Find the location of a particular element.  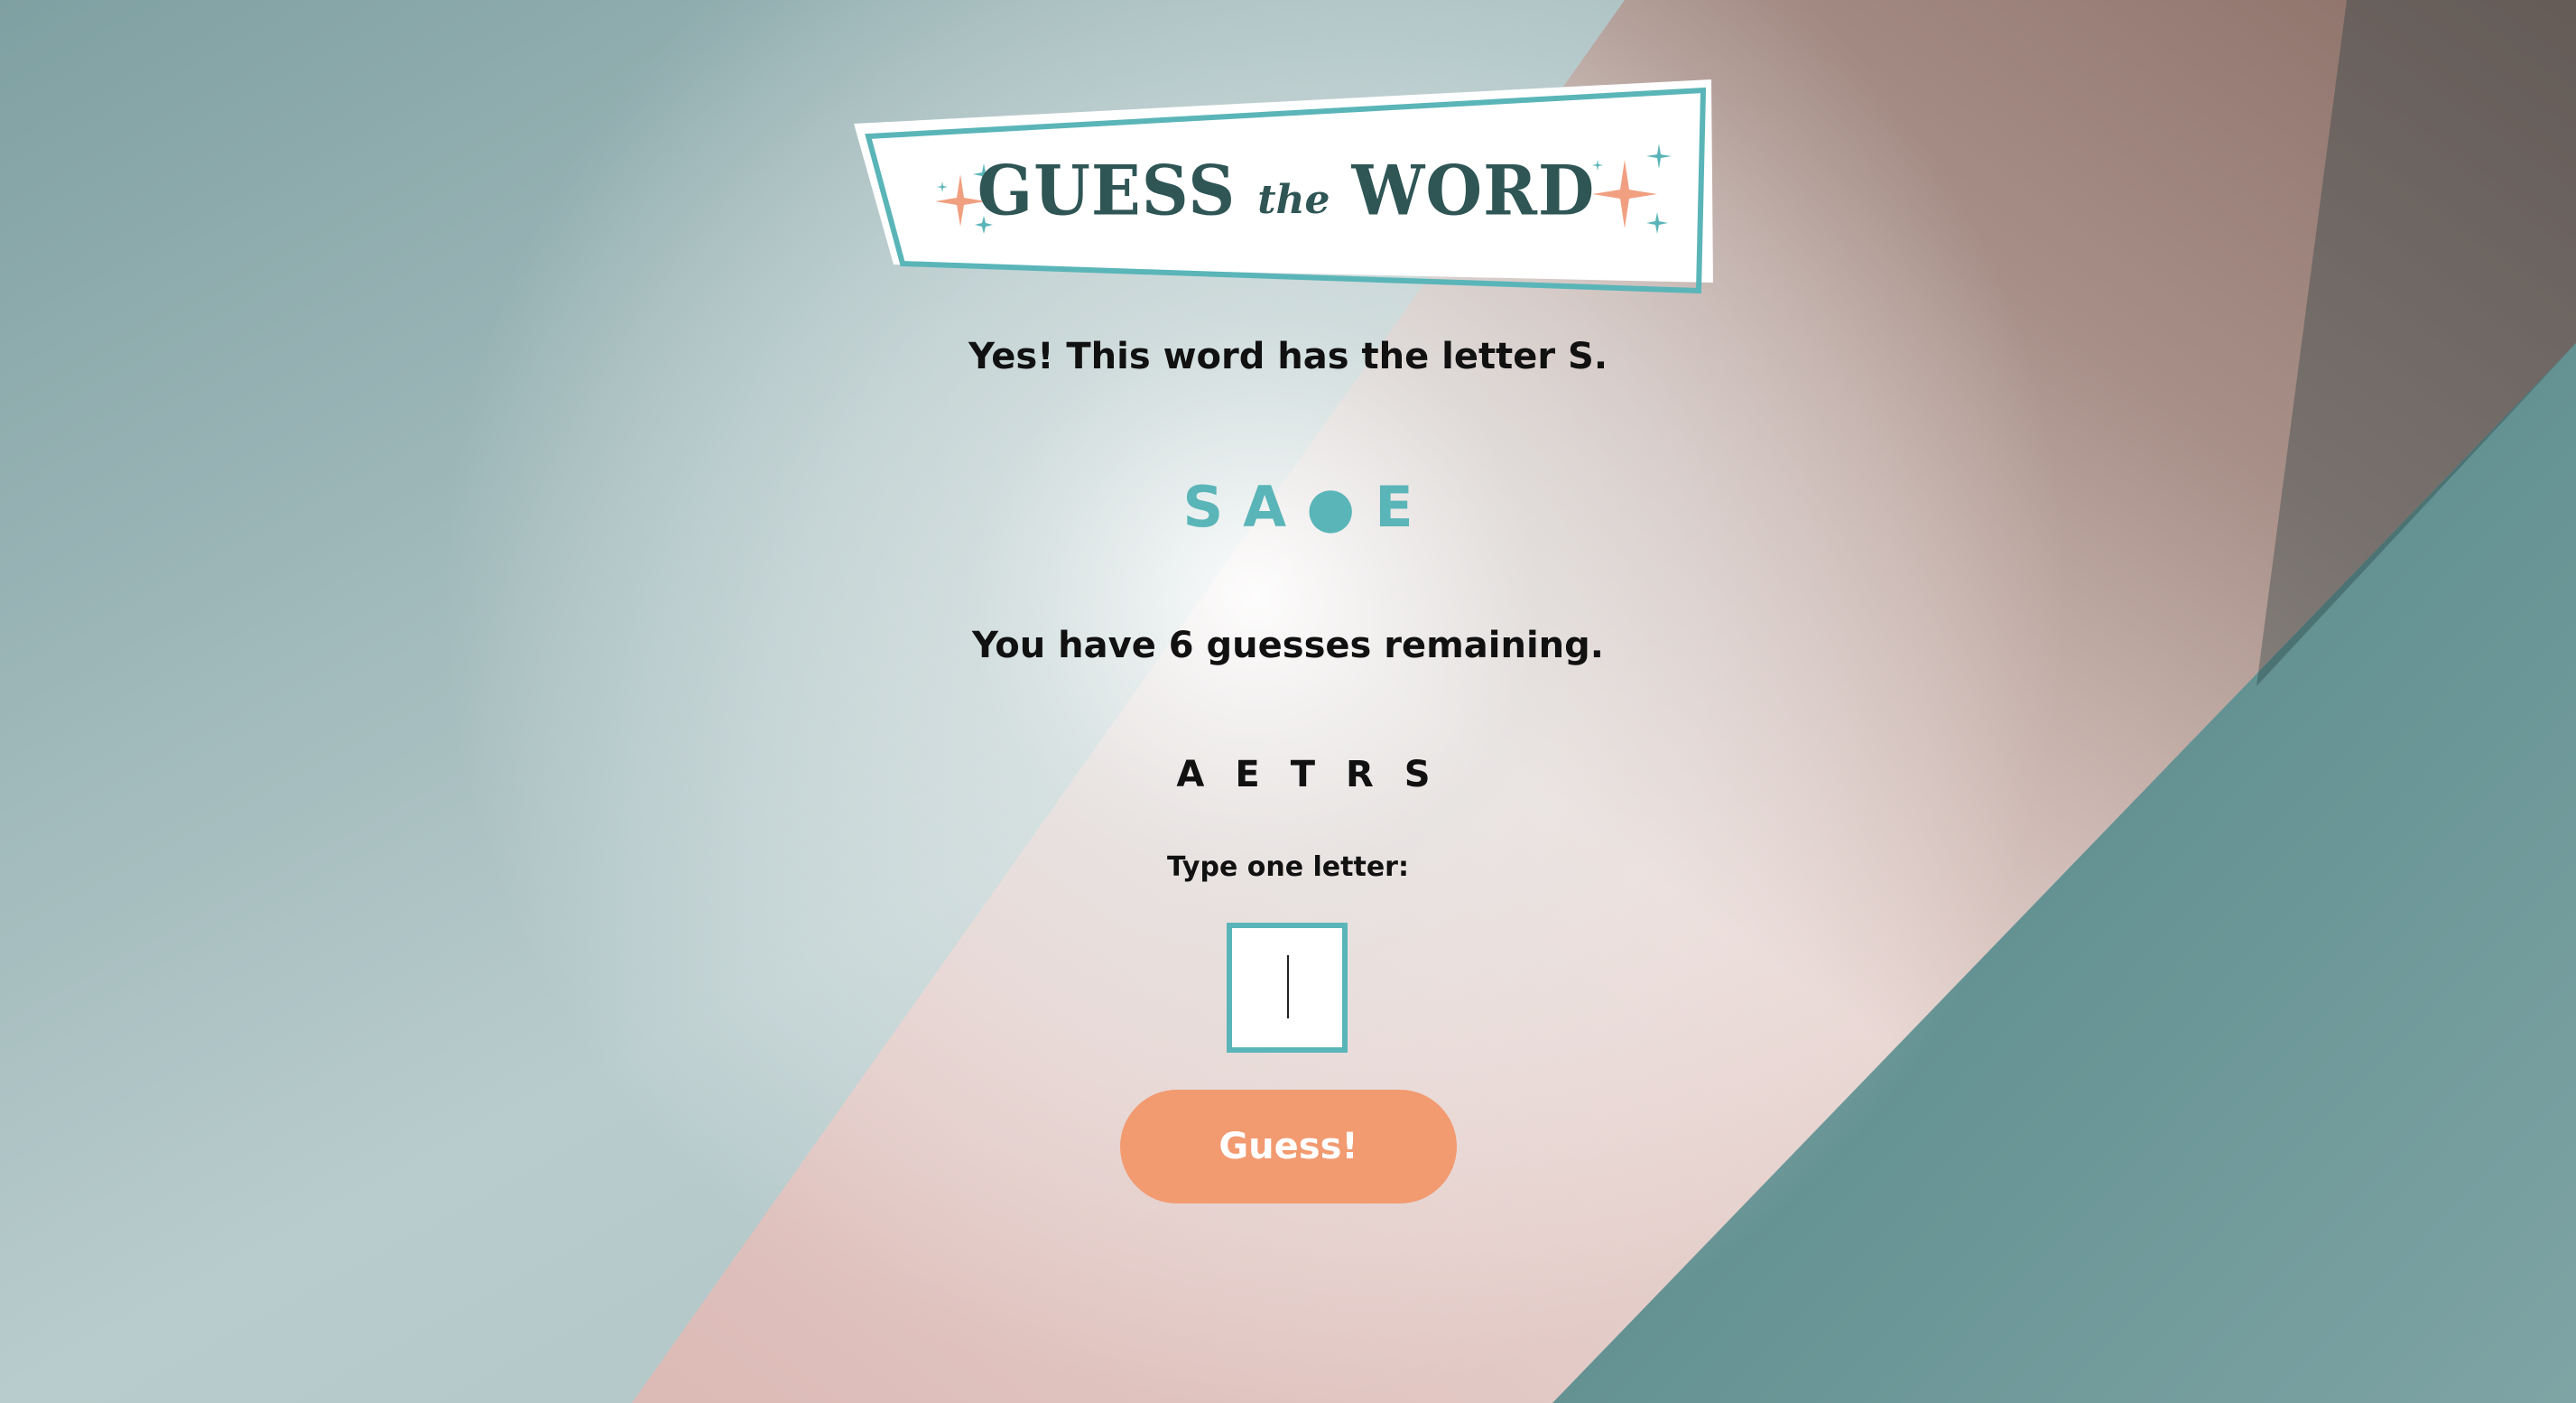

letter-input-label: Type one letter: is located at coordinates (1288, 867).